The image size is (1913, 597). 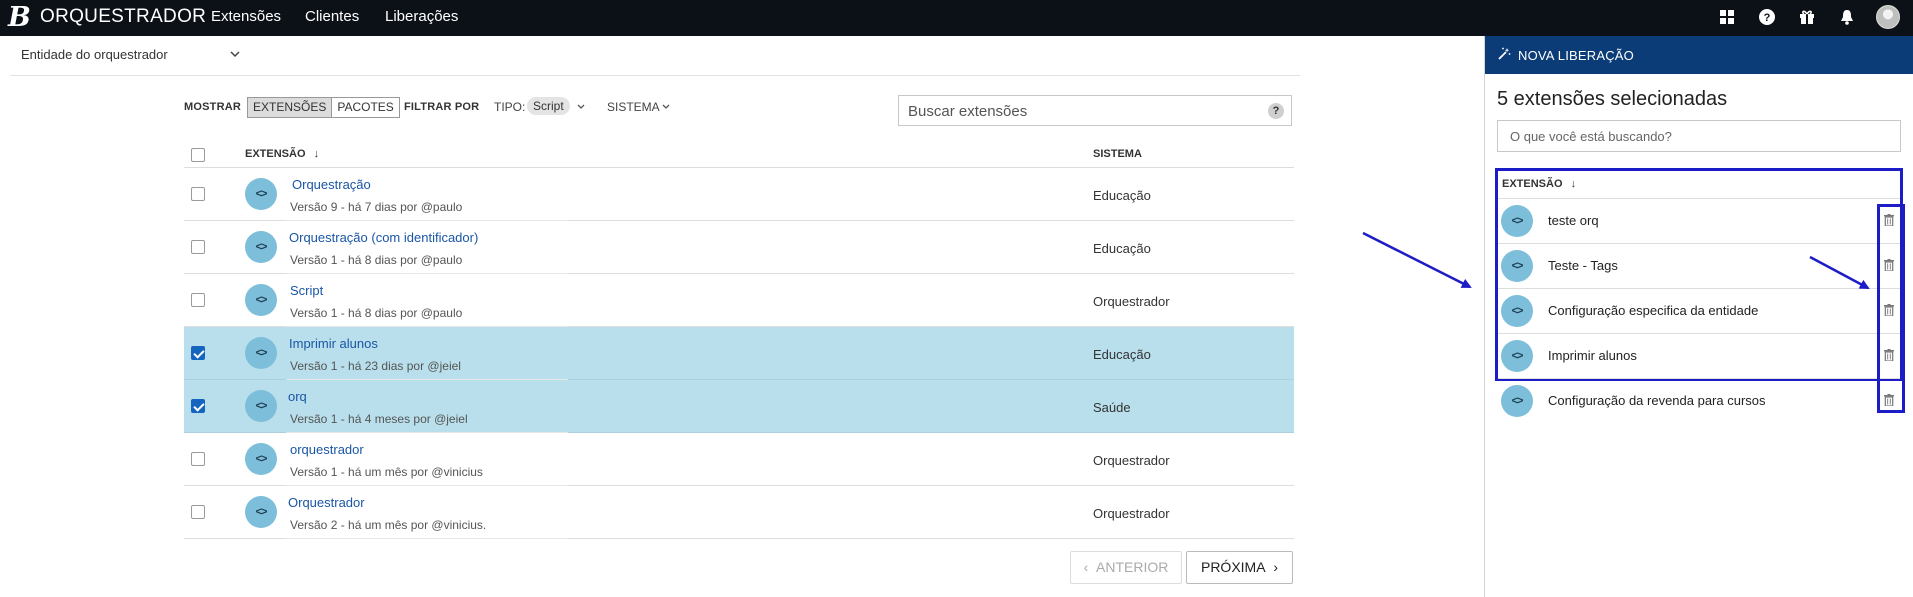 I want to click on annotation-arrow-right, so click(x=1839, y=272).